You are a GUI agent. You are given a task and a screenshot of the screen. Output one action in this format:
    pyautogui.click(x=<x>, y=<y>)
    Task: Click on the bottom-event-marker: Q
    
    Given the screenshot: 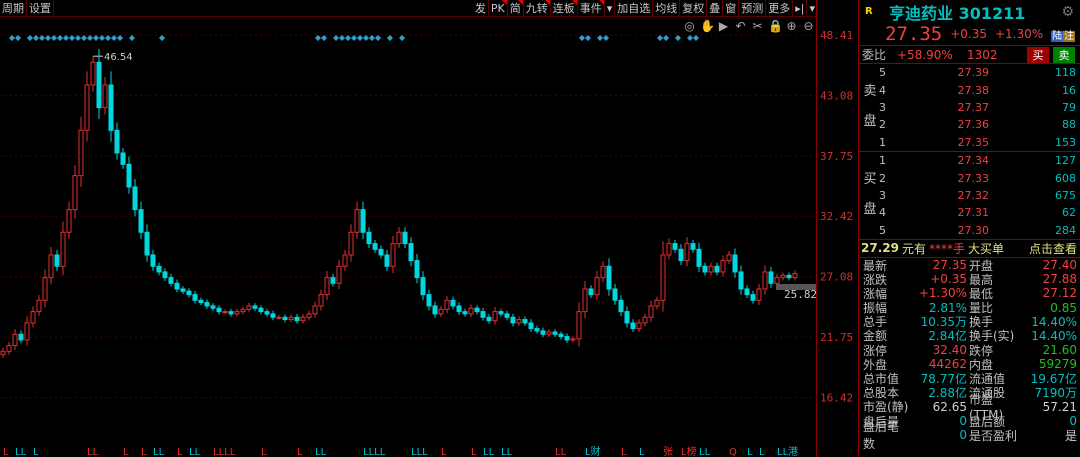 What is the action you would take?
    pyautogui.click(x=733, y=452)
    